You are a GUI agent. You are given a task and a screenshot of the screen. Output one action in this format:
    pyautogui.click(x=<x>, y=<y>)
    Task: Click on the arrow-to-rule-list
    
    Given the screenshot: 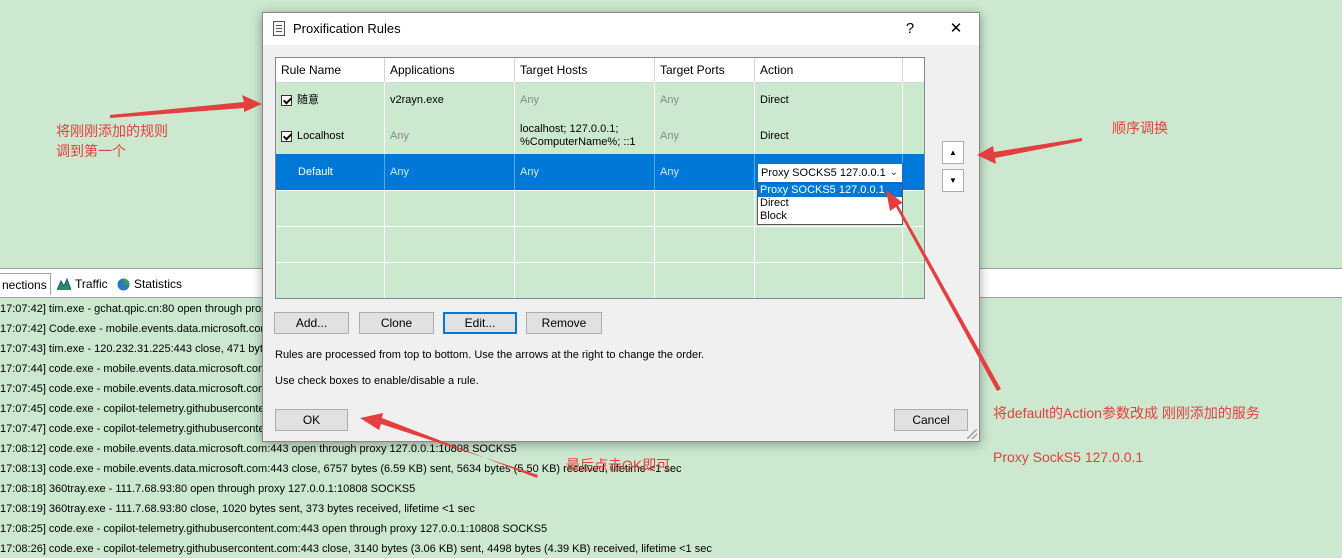 What is the action you would take?
    pyautogui.click(x=186, y=106)
    